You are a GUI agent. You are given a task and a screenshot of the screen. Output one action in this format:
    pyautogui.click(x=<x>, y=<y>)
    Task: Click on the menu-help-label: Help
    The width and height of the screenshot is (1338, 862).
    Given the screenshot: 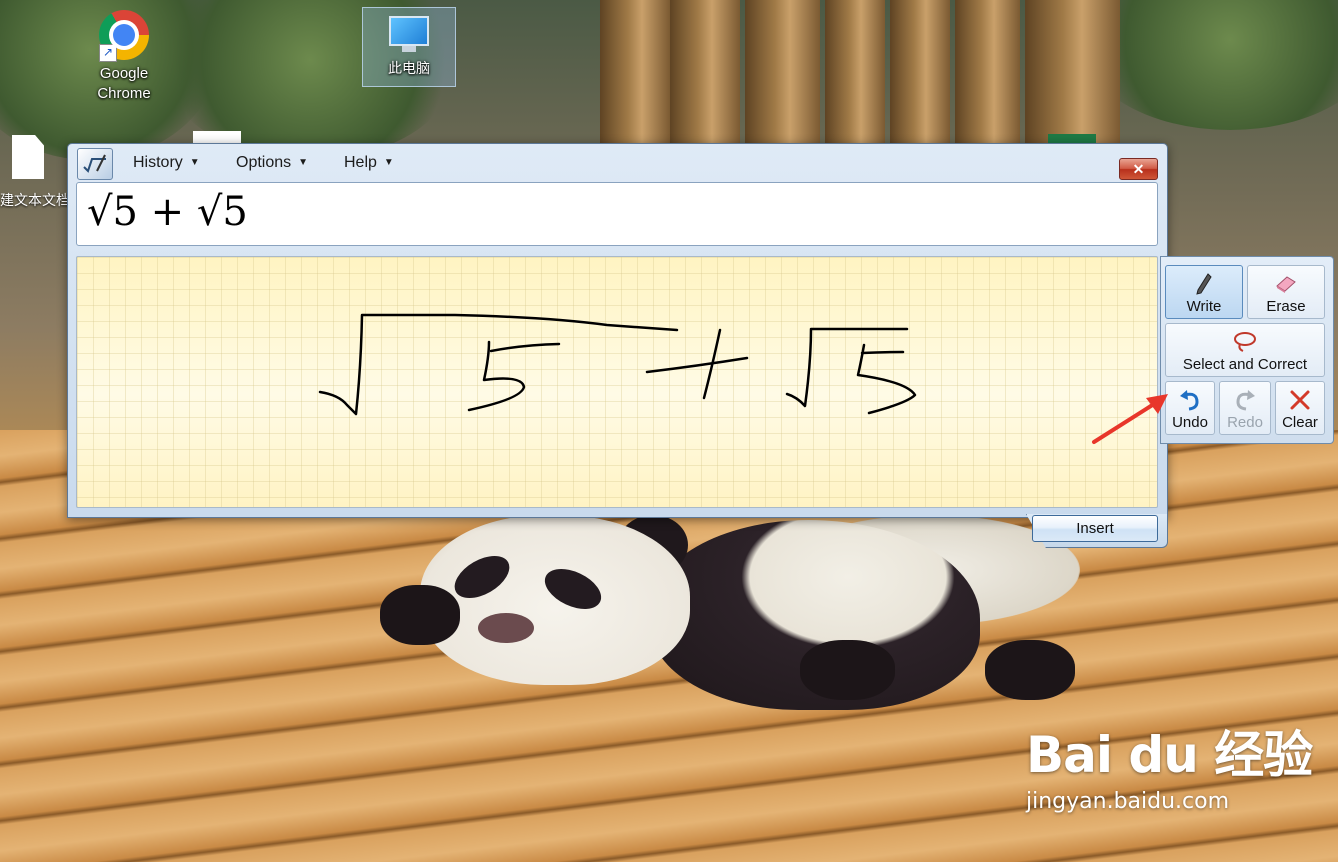 What is the action you would take?
    pyautogui.click(x=360, y=162)
    